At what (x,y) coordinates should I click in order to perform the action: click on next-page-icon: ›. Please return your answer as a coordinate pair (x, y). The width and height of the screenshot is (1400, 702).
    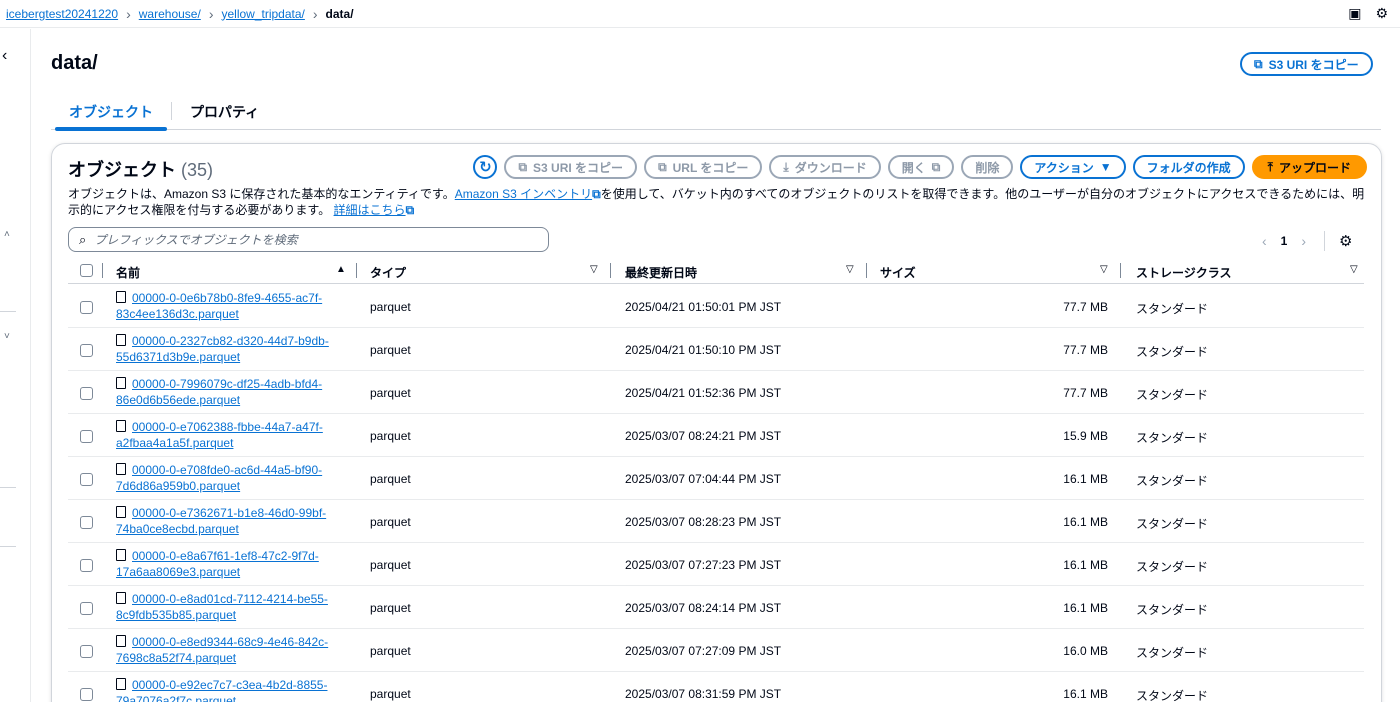
    Looking at the image, I should click on (1303, 241).